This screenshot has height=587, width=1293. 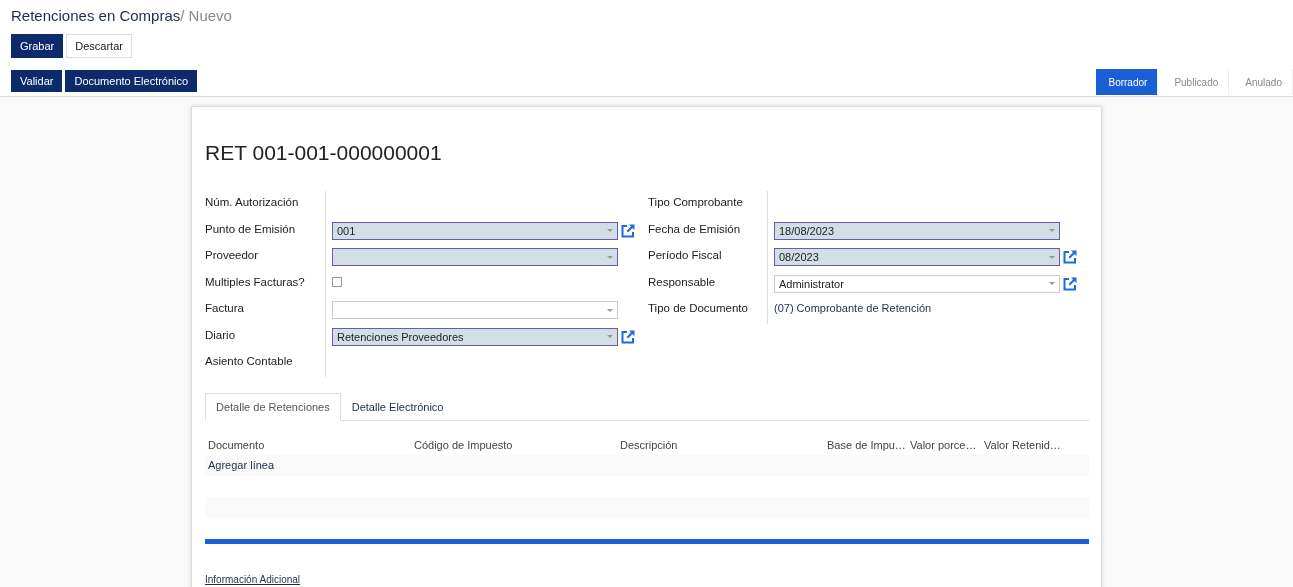 What do you see at coordinates (99, 46) in the screenshot?
I see `form-button: Descartar` at bounding box center [99, 46].